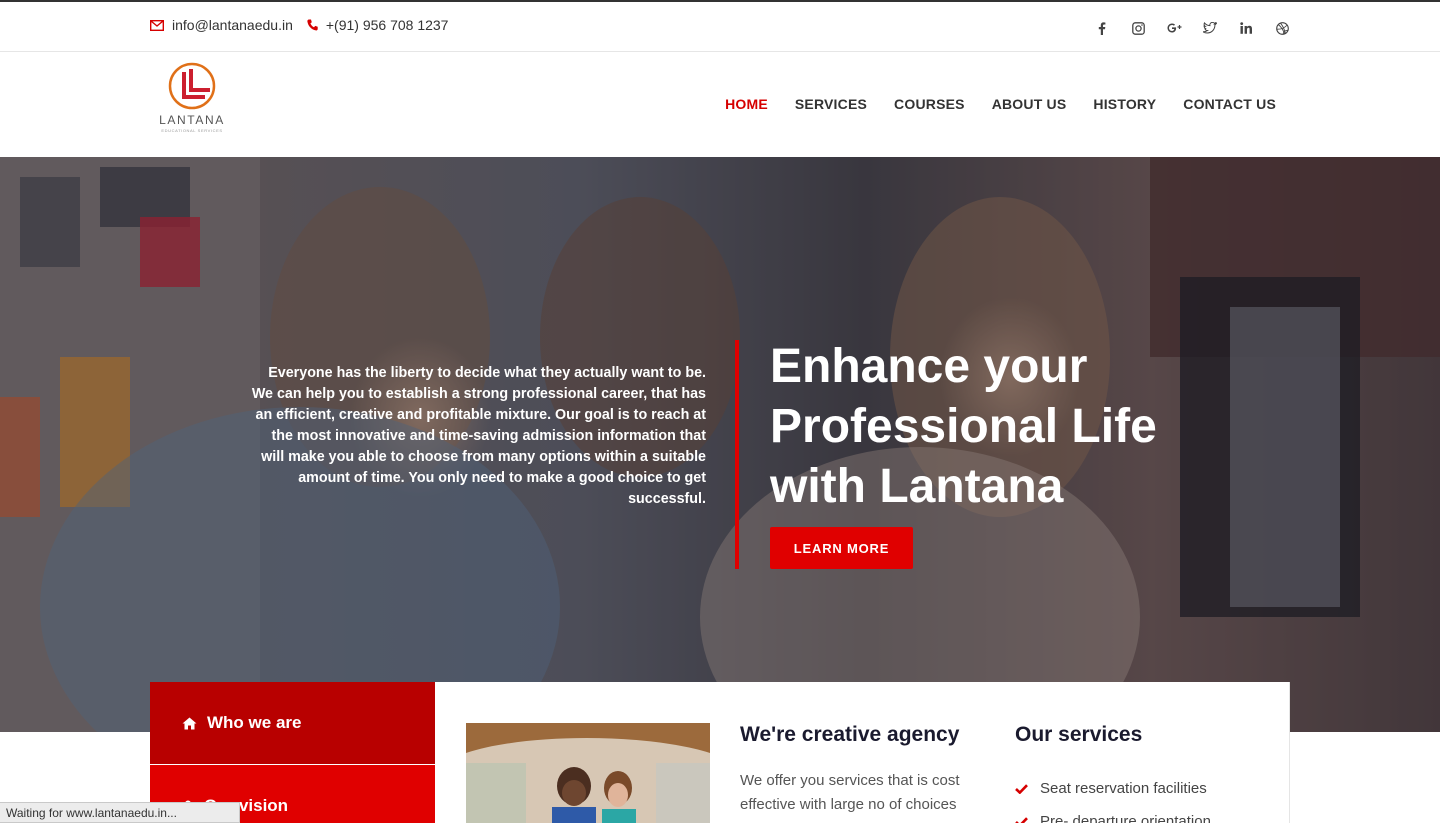 The height and width of the screenshot is (823, 1440). I want to click on envelope-icon, so click(157, 25).